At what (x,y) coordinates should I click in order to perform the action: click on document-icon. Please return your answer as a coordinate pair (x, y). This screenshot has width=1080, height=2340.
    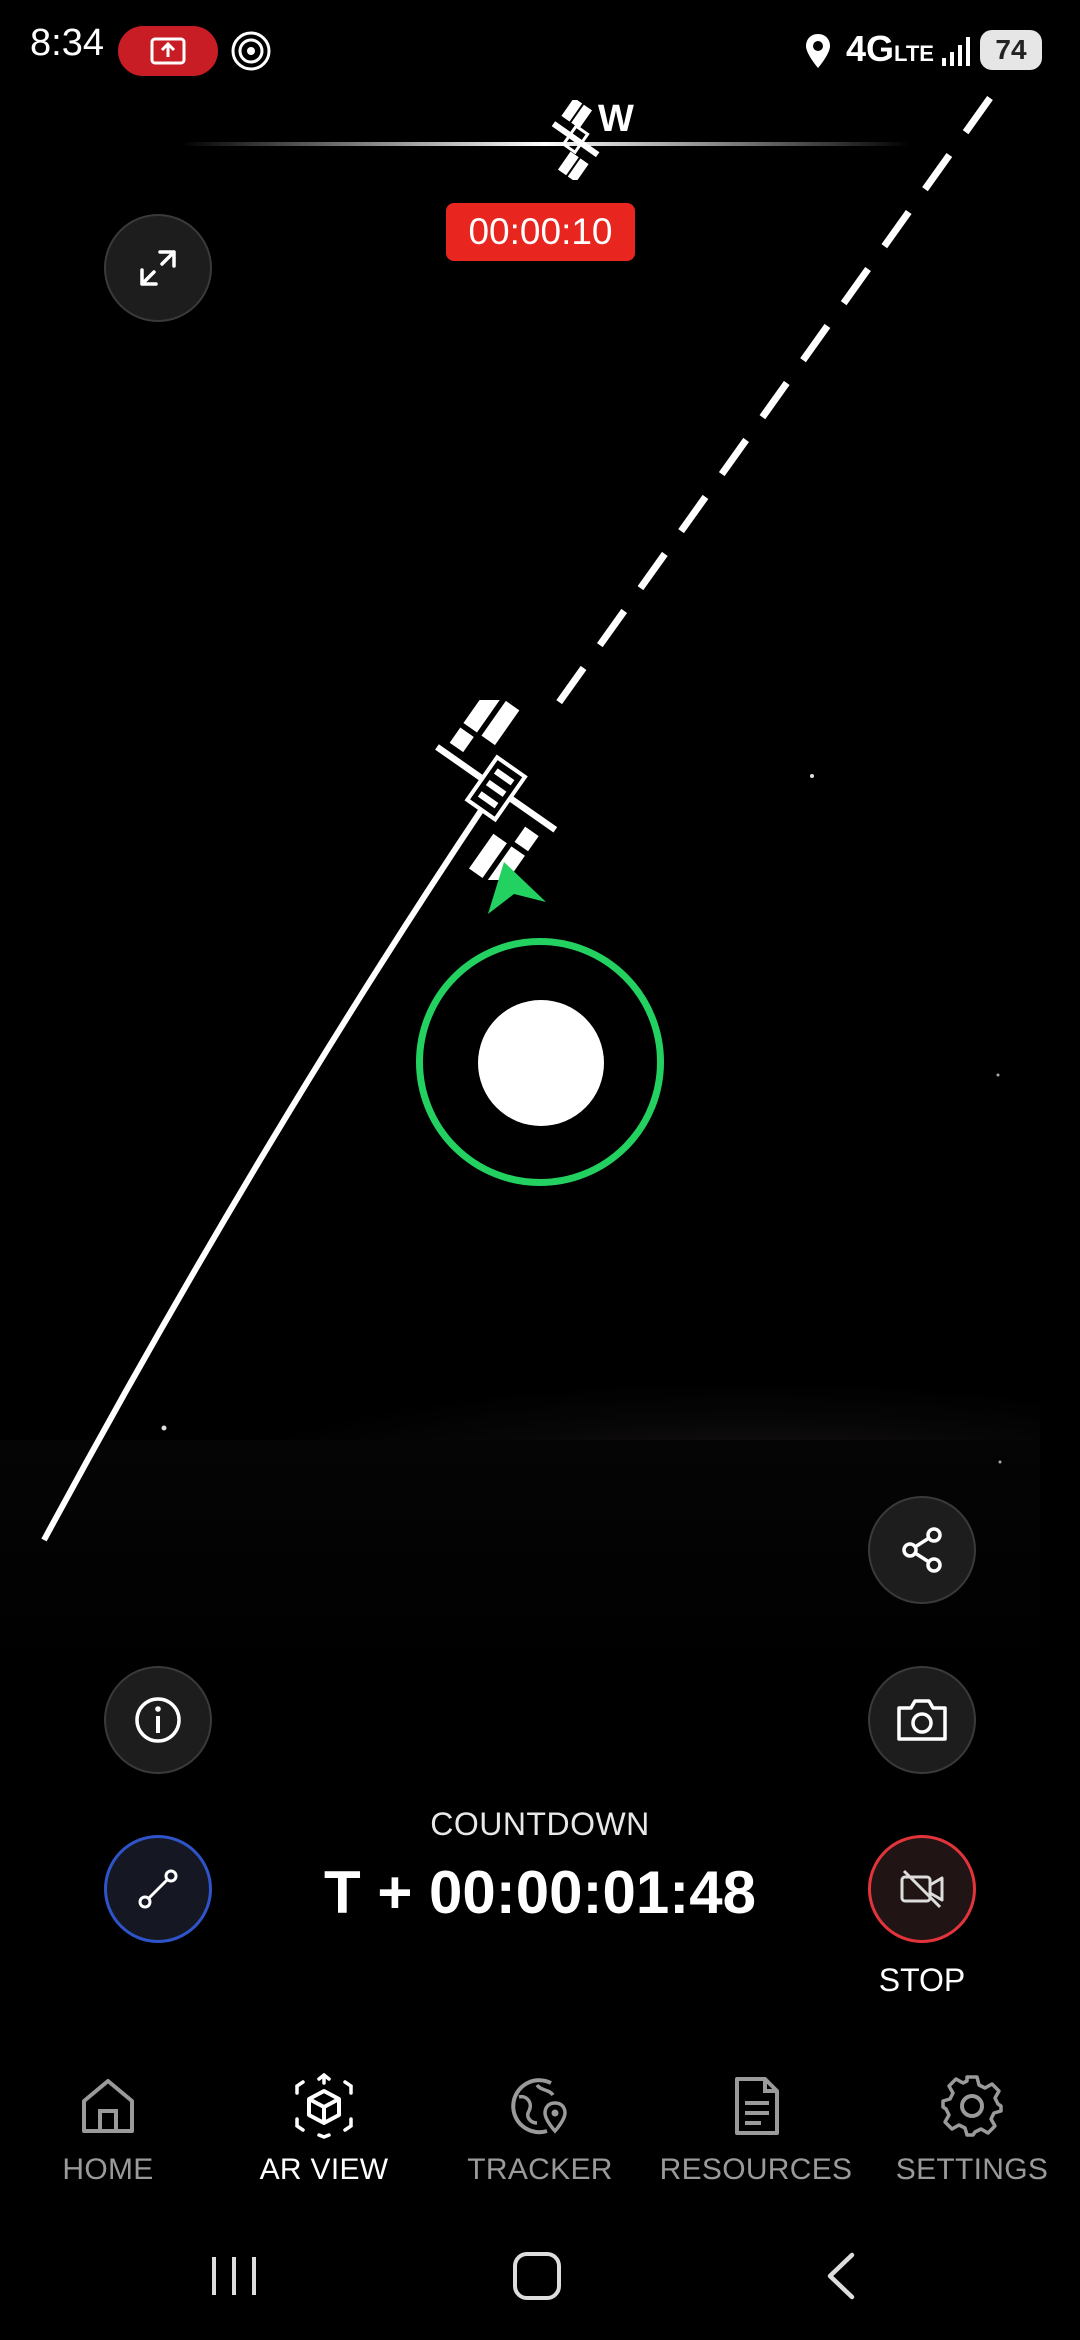
    Looking at the image, I should click on (757, 2106).